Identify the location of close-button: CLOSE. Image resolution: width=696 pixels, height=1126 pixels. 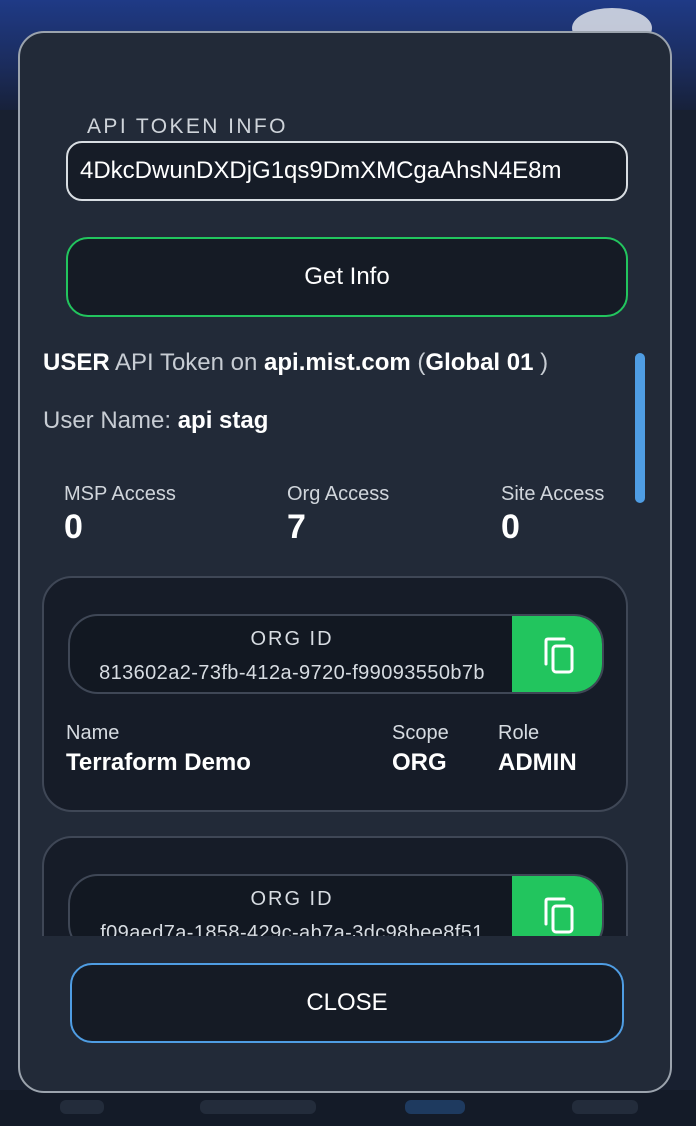
(347, 1003).